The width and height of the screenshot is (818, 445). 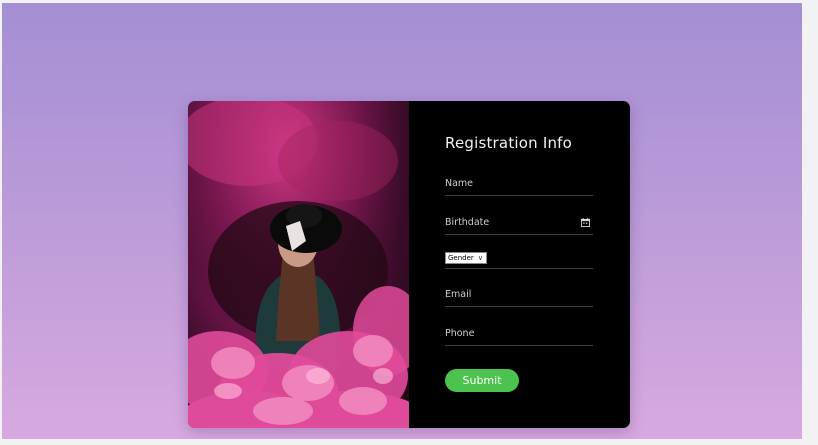 What do you see at coordinates (519, 296) in the screenshot?
I see `email-field: Email` at bounding box center [519, 296].